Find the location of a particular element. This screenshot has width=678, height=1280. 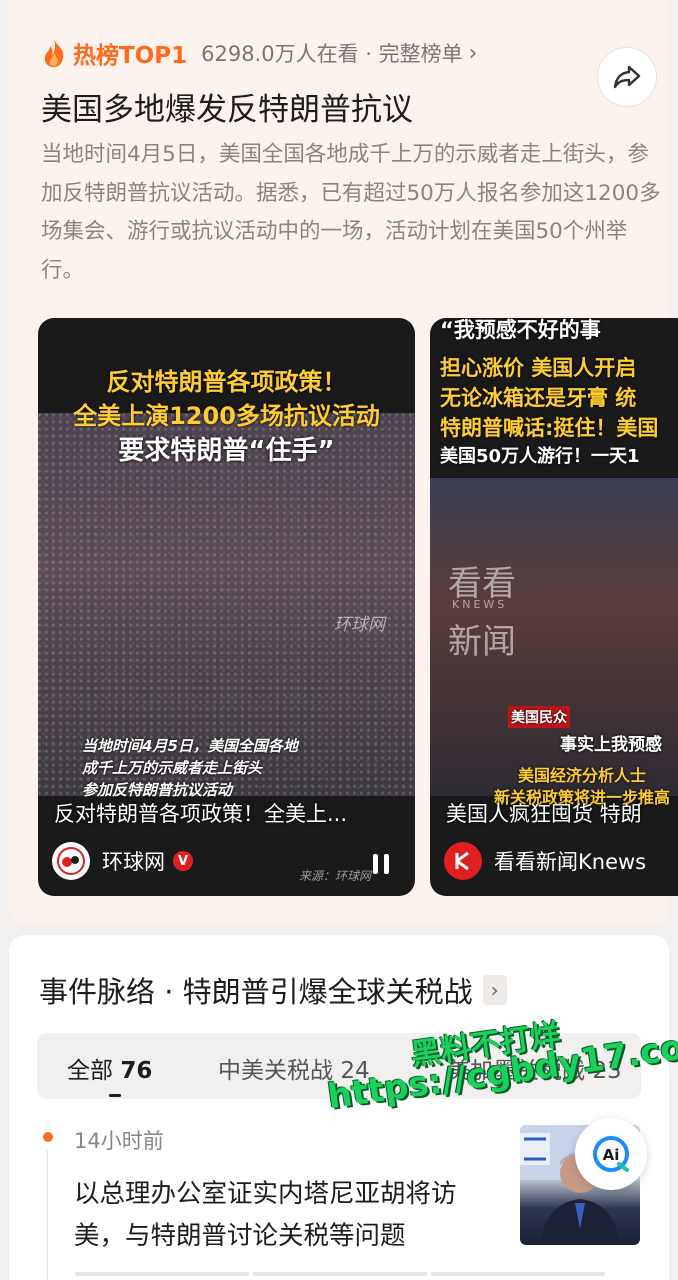

flame-icon is located at coordinates (54, 53).